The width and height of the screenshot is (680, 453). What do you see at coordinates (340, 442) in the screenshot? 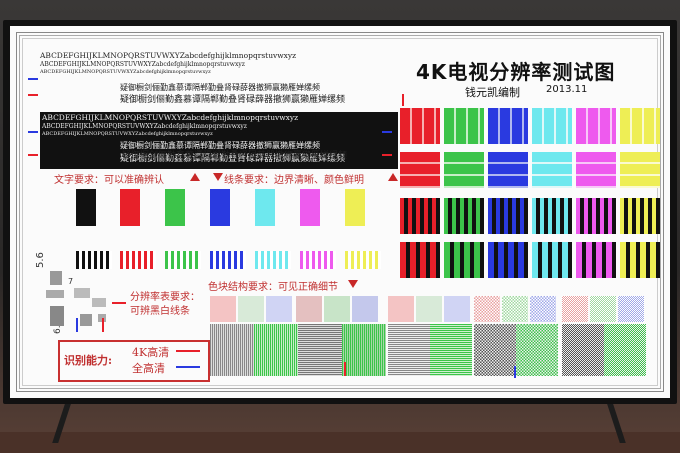
I see `tv-cabinet` at bounding box center [340, 442].